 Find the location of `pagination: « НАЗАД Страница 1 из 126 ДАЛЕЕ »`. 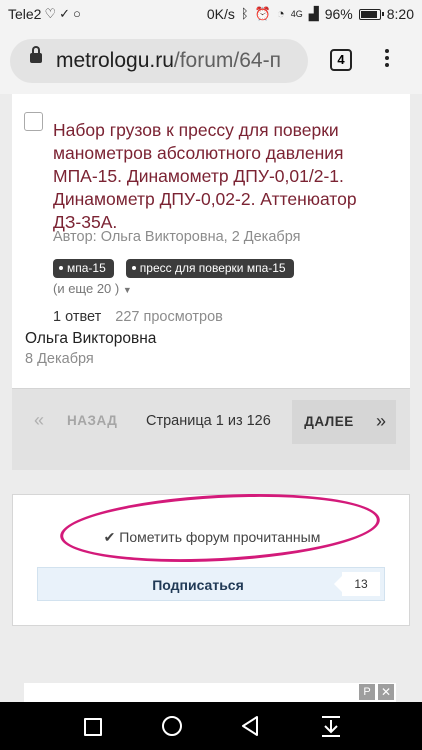

pagination: « НАЗАД Страница 1 из 126 ДАЛЕЕ » is located at coordinates (211, 422).